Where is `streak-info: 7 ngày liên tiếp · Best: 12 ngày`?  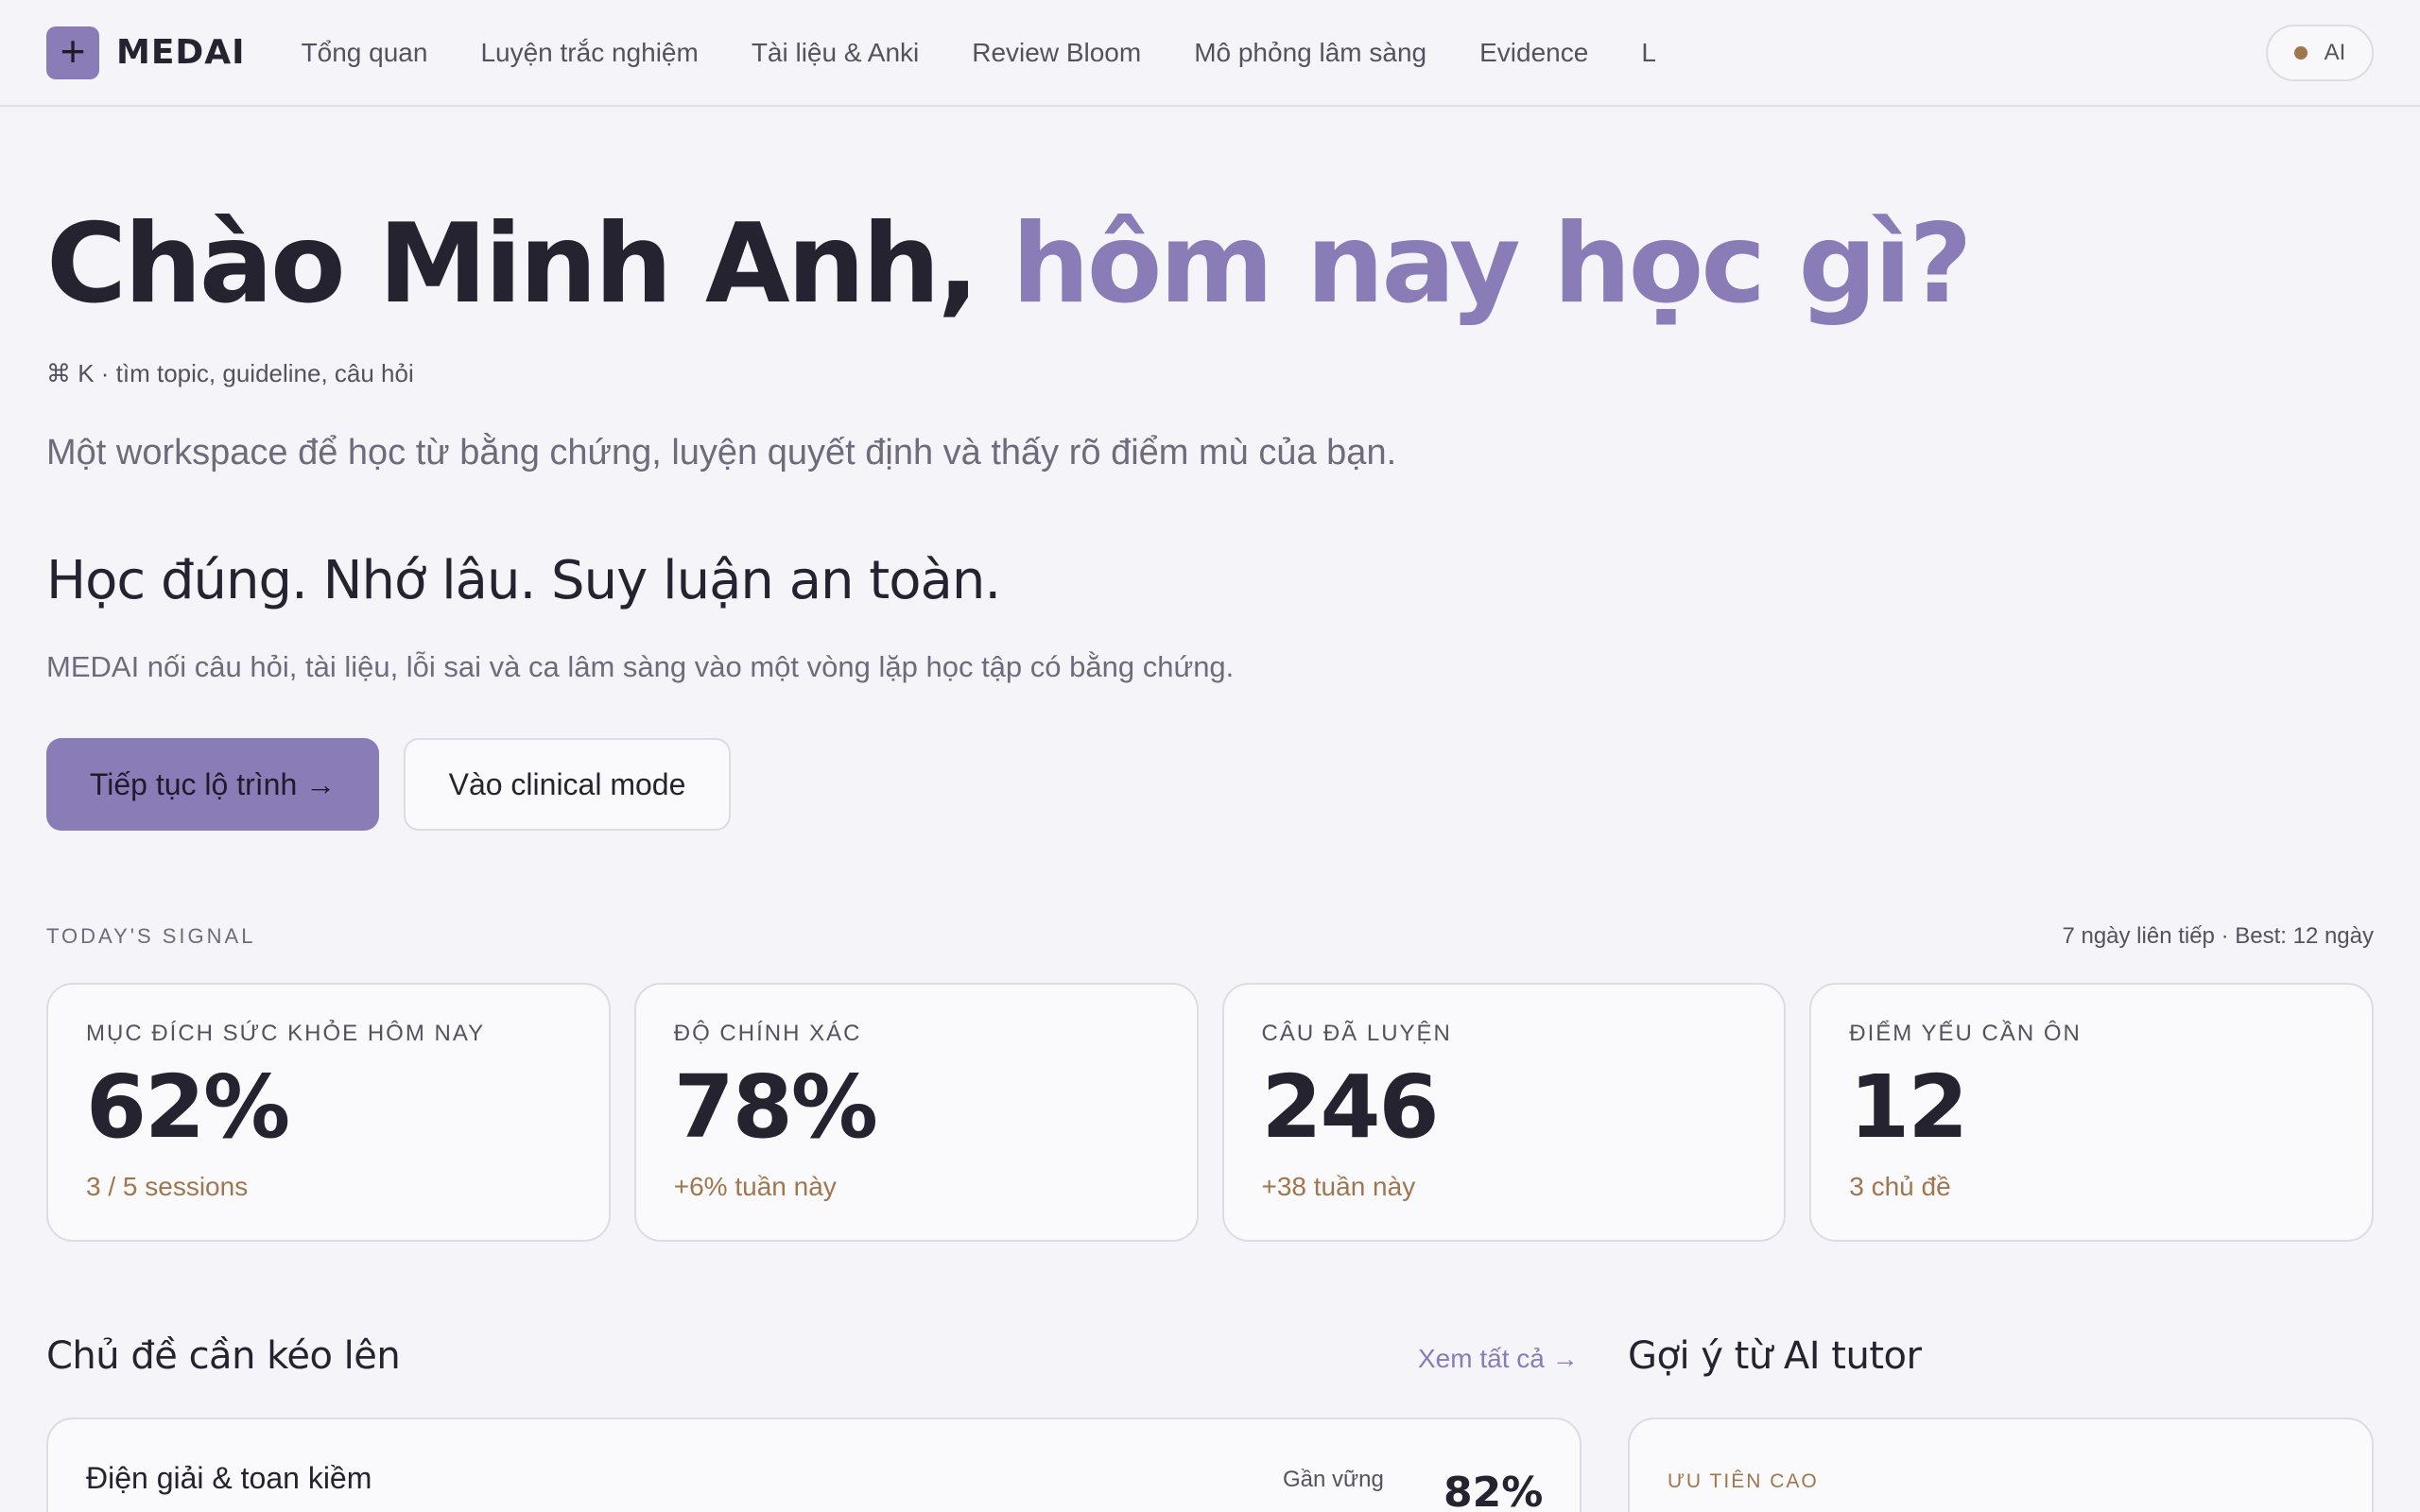
streak-info: 7 ngày liên tiếp · Best: 12 ngày is located at coordinates (2218, 936).